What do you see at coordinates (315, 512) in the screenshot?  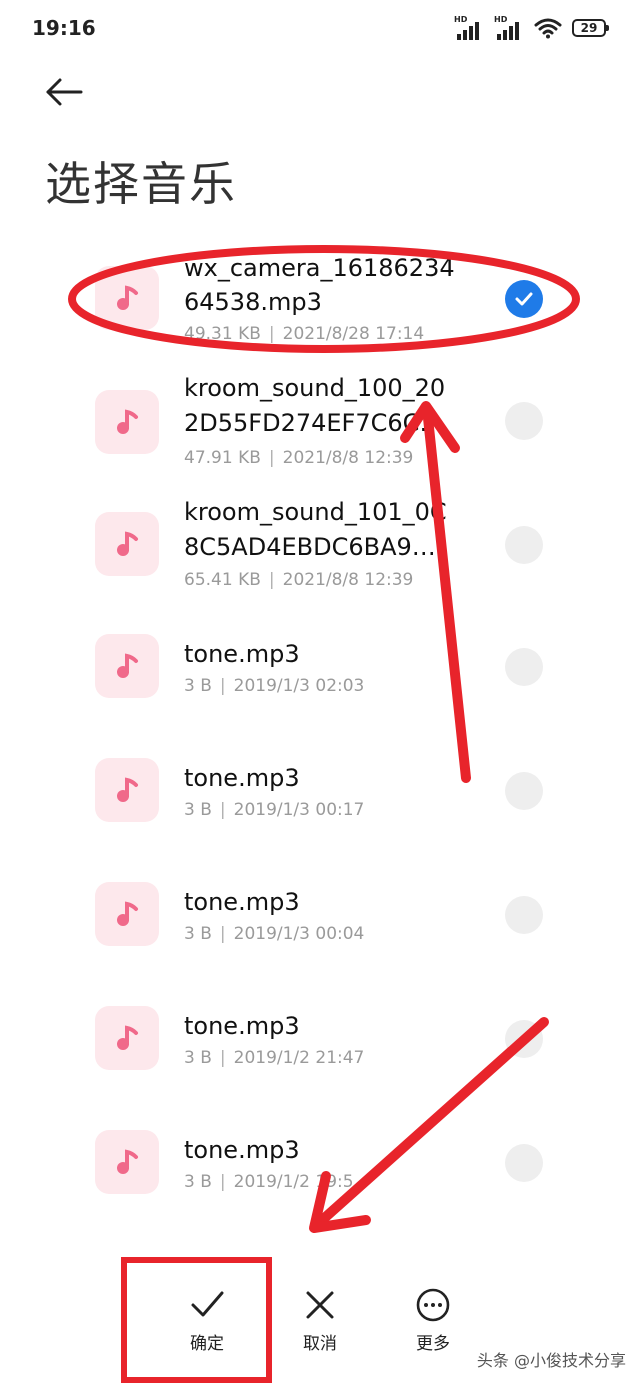 I see `file-name: kroom_sound_101_0C` at bounding box center [315, 512].